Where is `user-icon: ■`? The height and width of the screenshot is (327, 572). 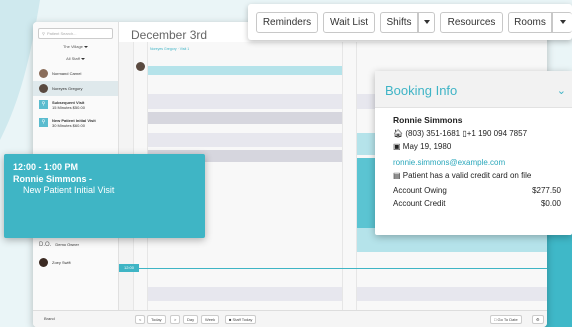 user-icon: ■ is located at coordinates (230, 319).